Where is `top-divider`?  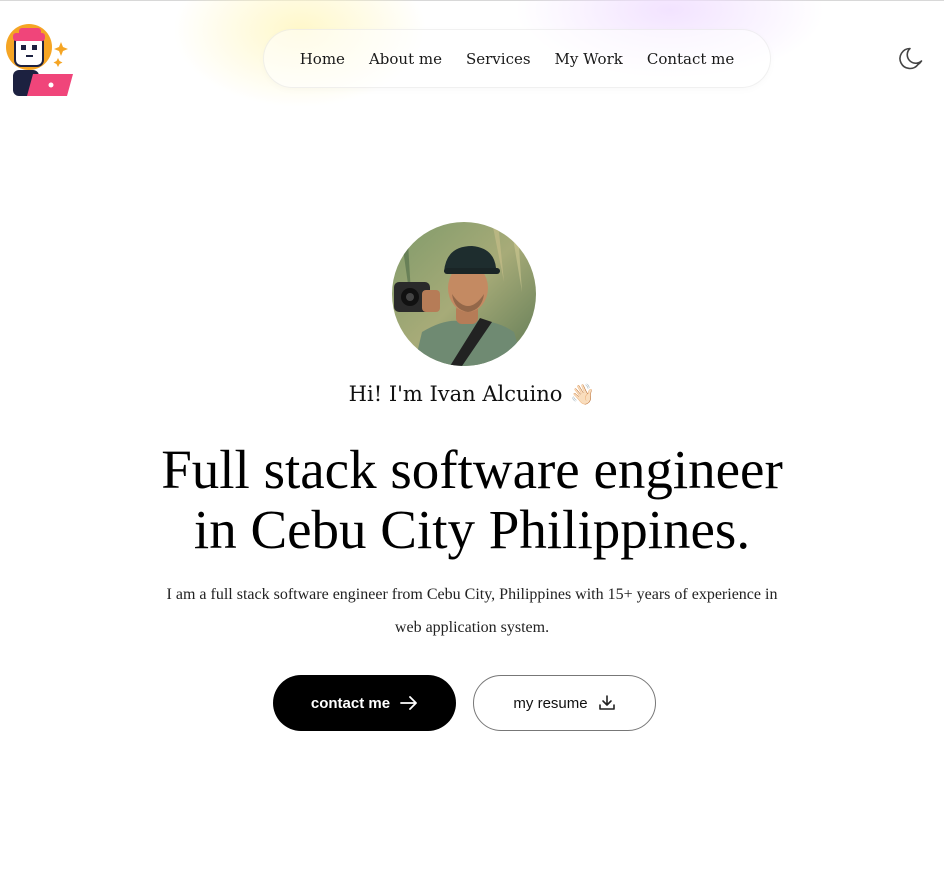
top-divider is located at coordinates (472, 0).